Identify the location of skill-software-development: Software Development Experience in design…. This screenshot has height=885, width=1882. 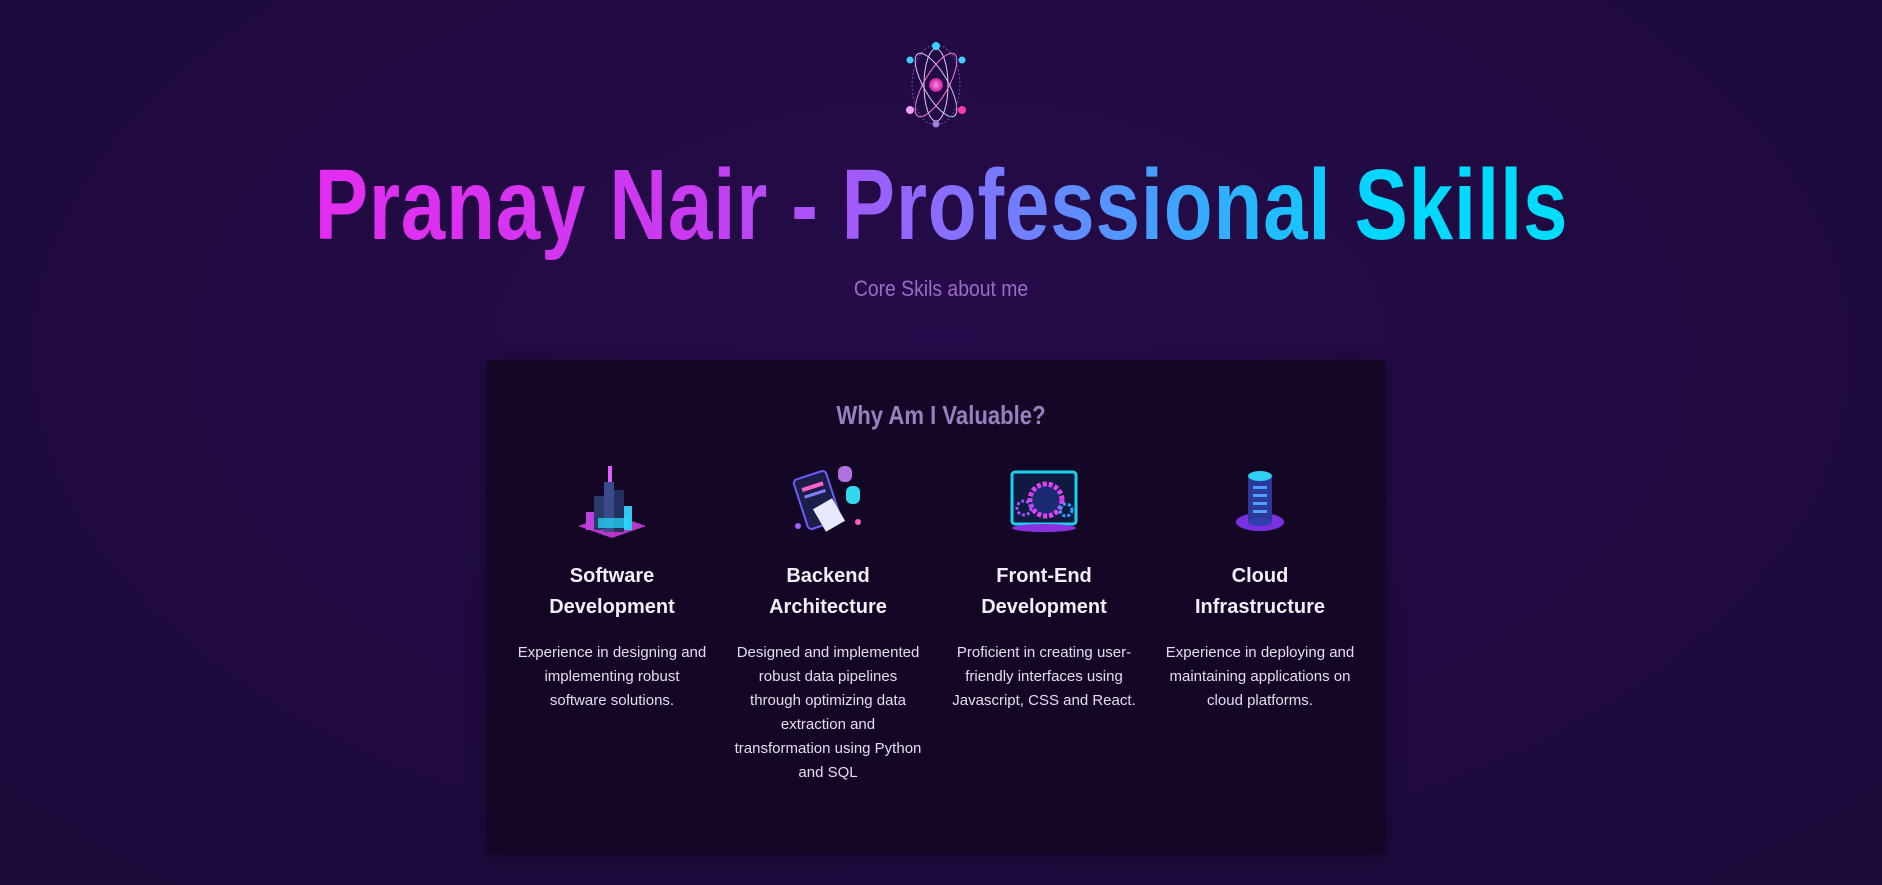
(612, 587).